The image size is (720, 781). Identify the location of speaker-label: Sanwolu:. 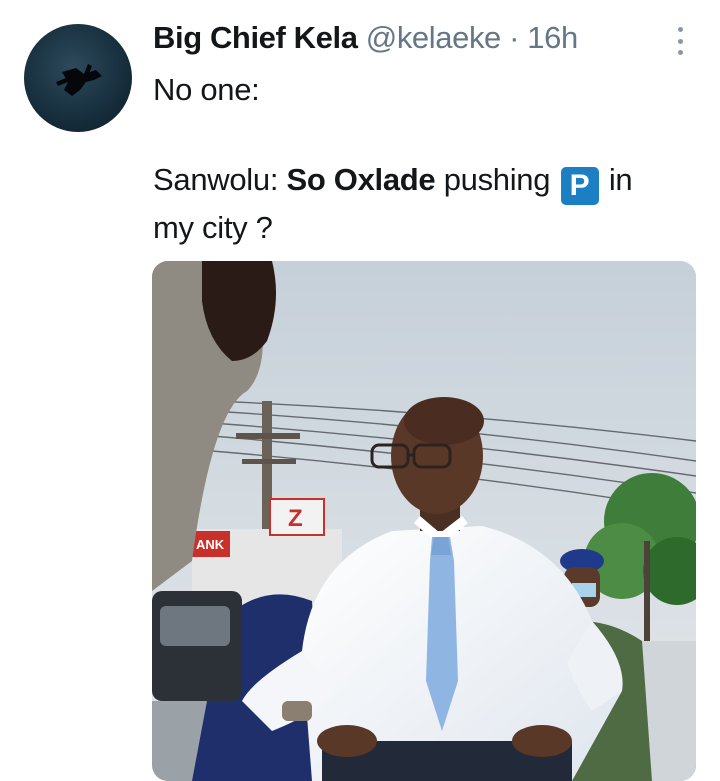
(220, 179).